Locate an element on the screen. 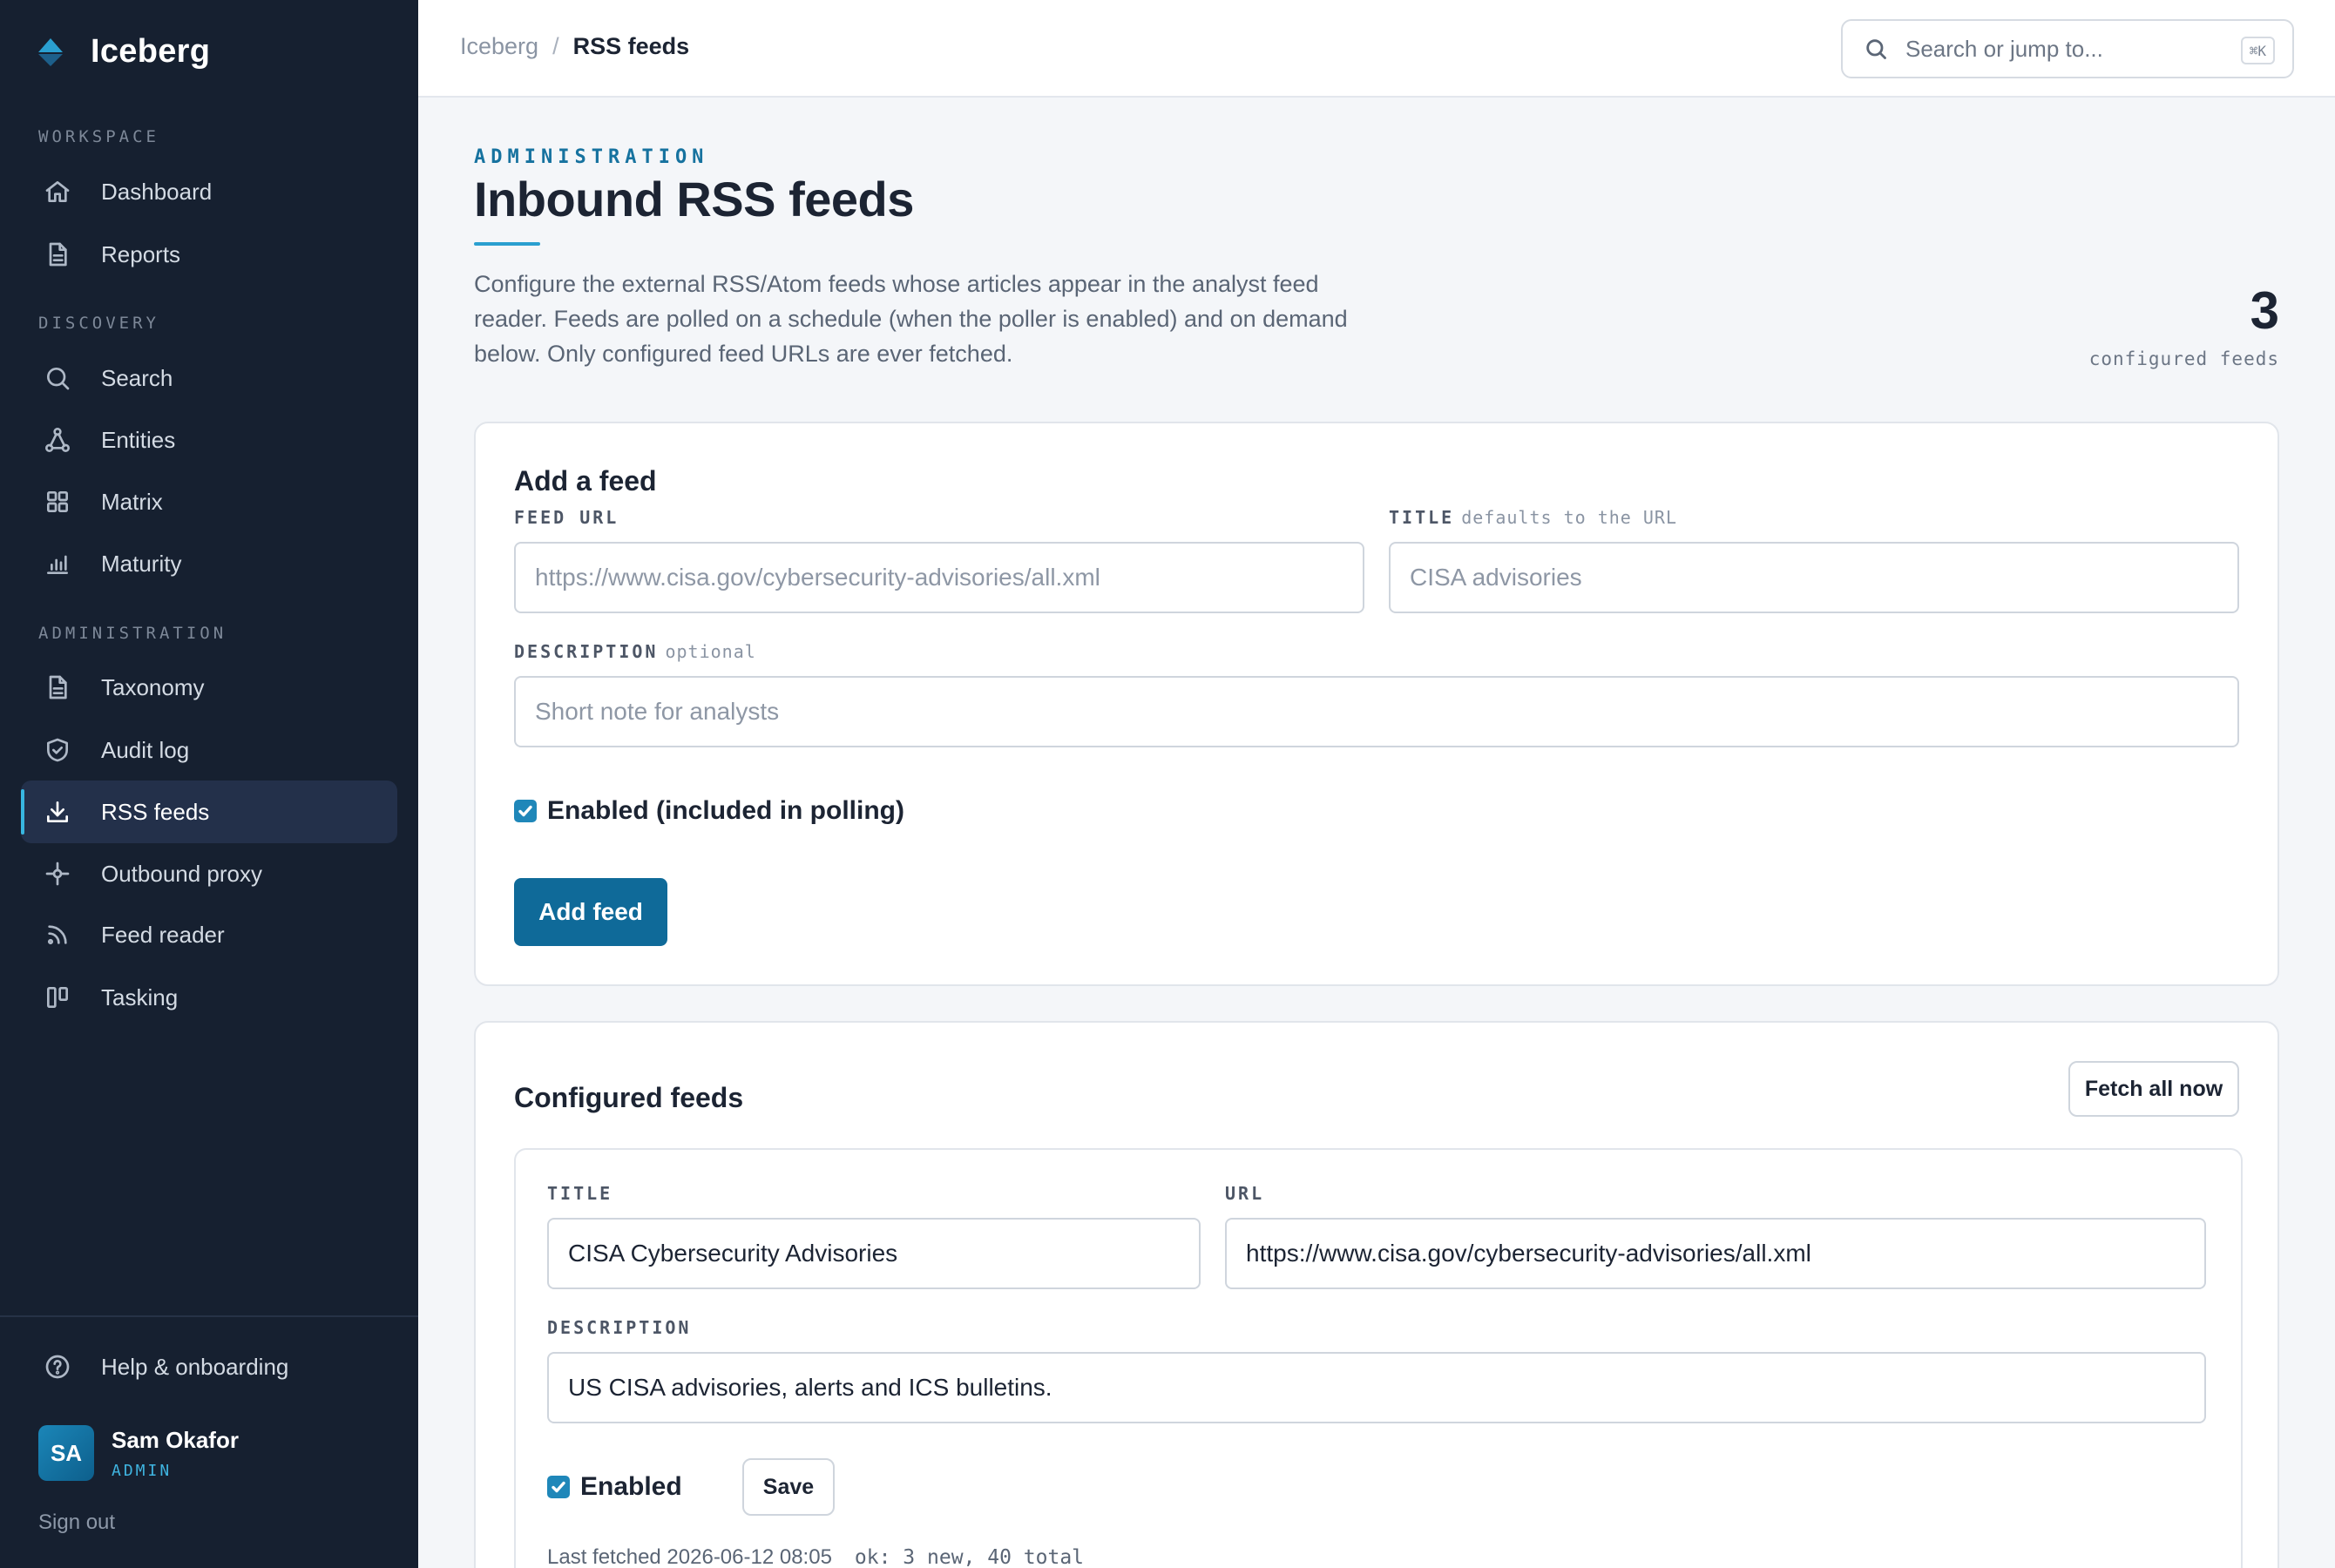 The width and height of the screenshot is (2335, 1568). breadcrumb-current: RSS feeds is located at coordinates (631, 46).